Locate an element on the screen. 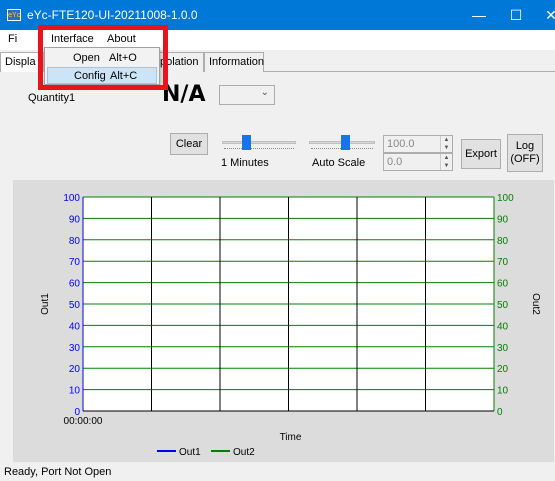  legend-label: Out2 is located at coordinates (244, 452).